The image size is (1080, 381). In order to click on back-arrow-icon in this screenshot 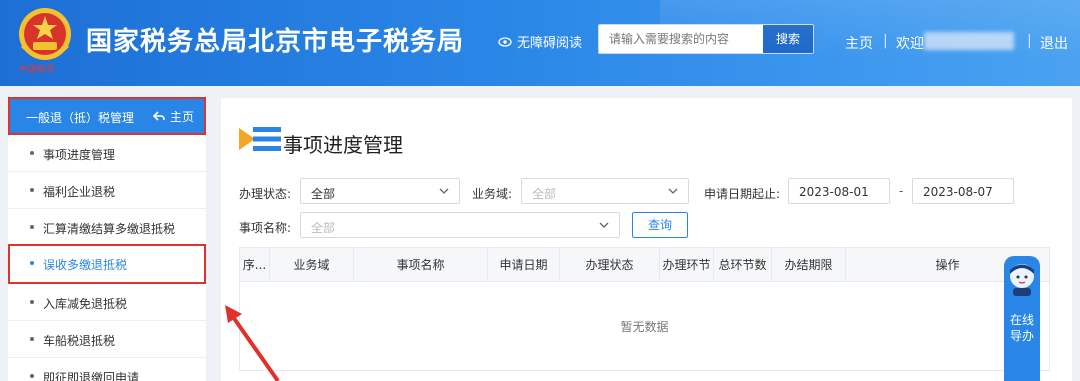, I will do `click(158, 116)`.